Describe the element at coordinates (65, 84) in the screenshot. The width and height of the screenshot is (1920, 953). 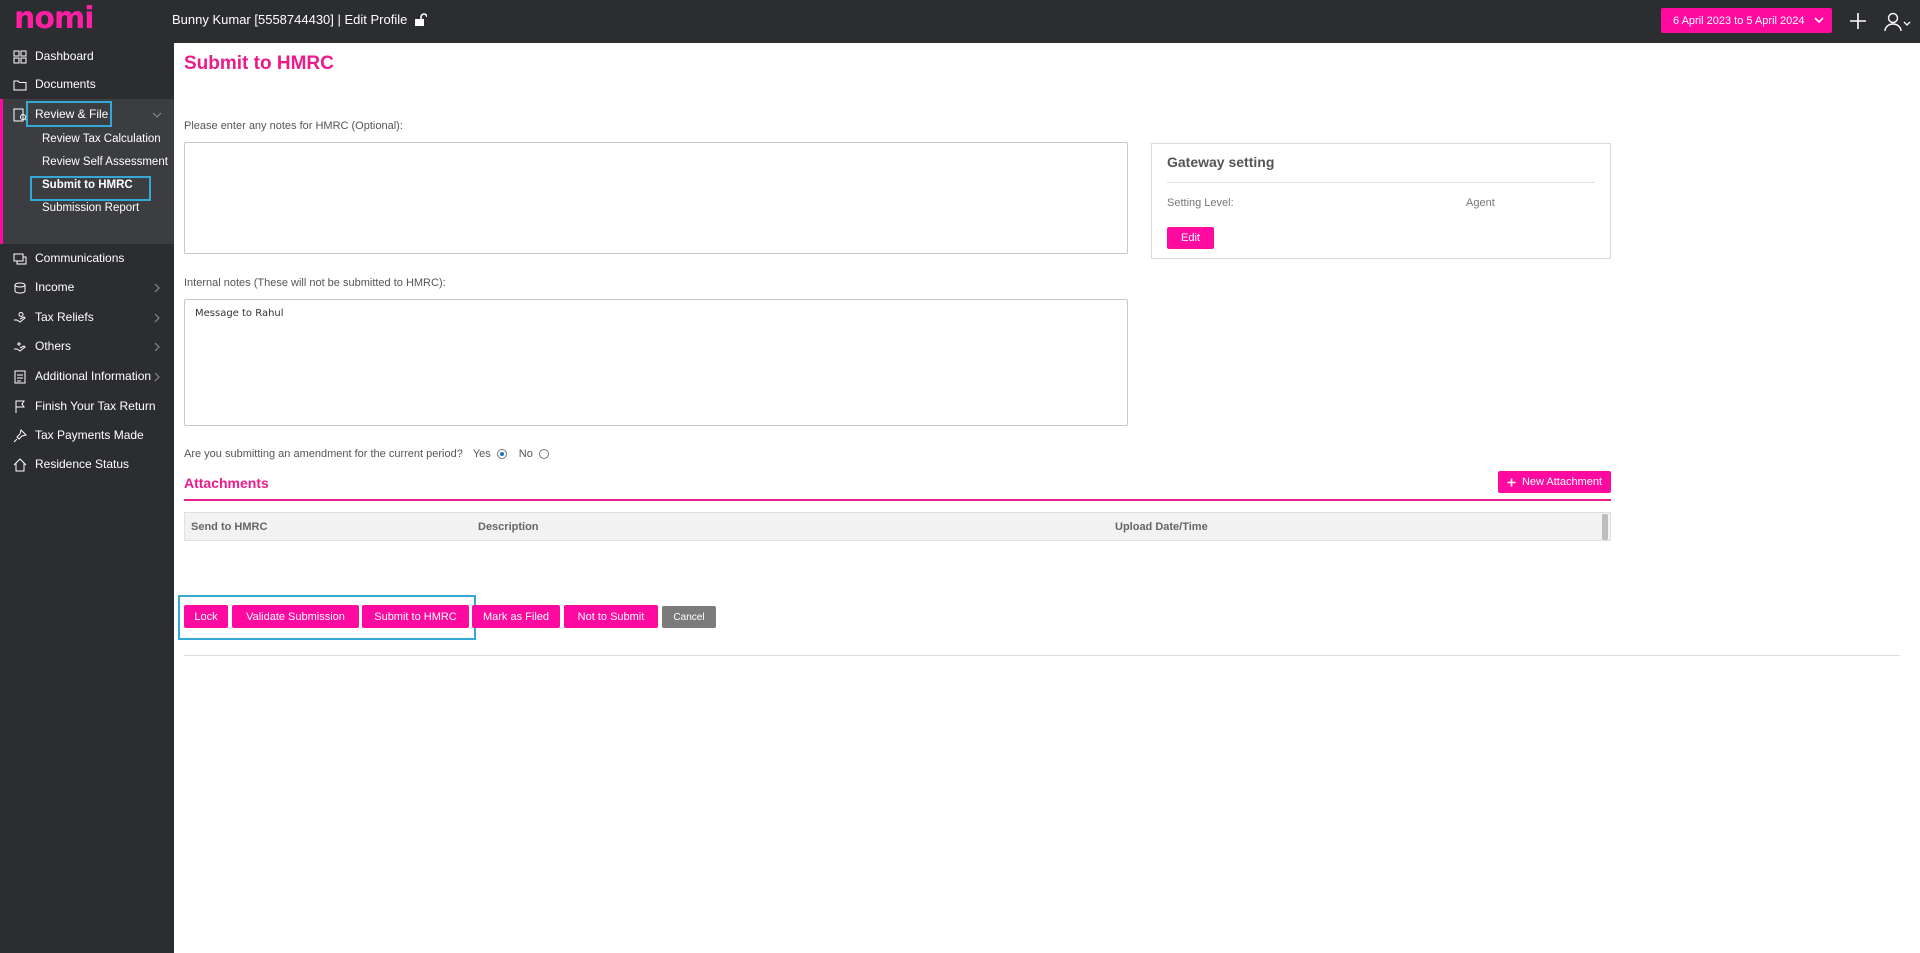
I see `sidebar-item-label: Documents` at that location.